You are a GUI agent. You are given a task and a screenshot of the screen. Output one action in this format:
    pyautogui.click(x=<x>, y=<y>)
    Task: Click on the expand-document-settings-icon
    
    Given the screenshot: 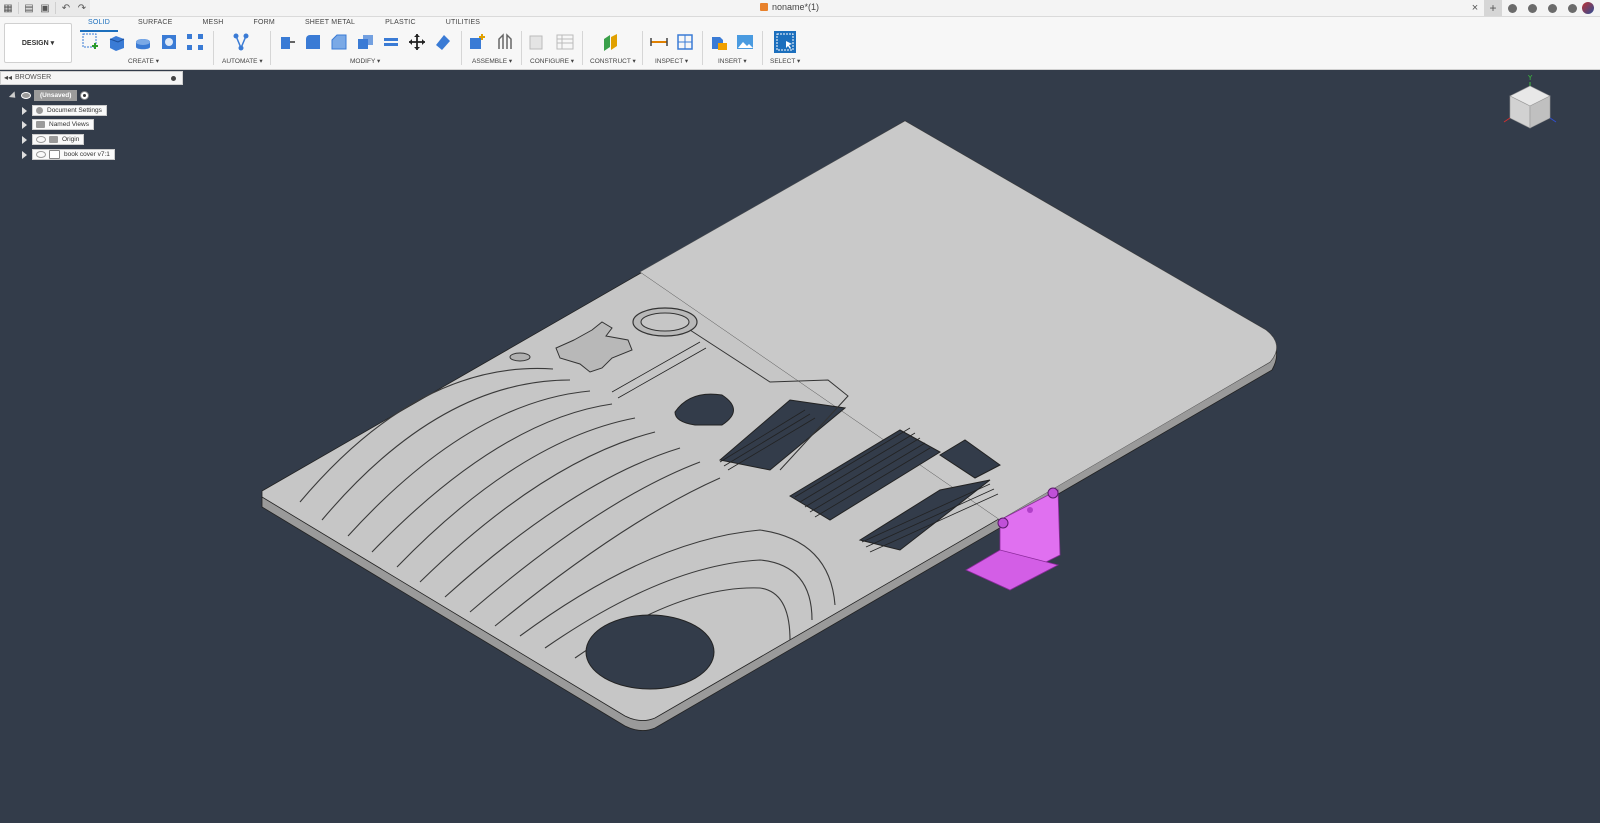 What is the action you would take?
    pyautogui.click(x=24, y=111)
    